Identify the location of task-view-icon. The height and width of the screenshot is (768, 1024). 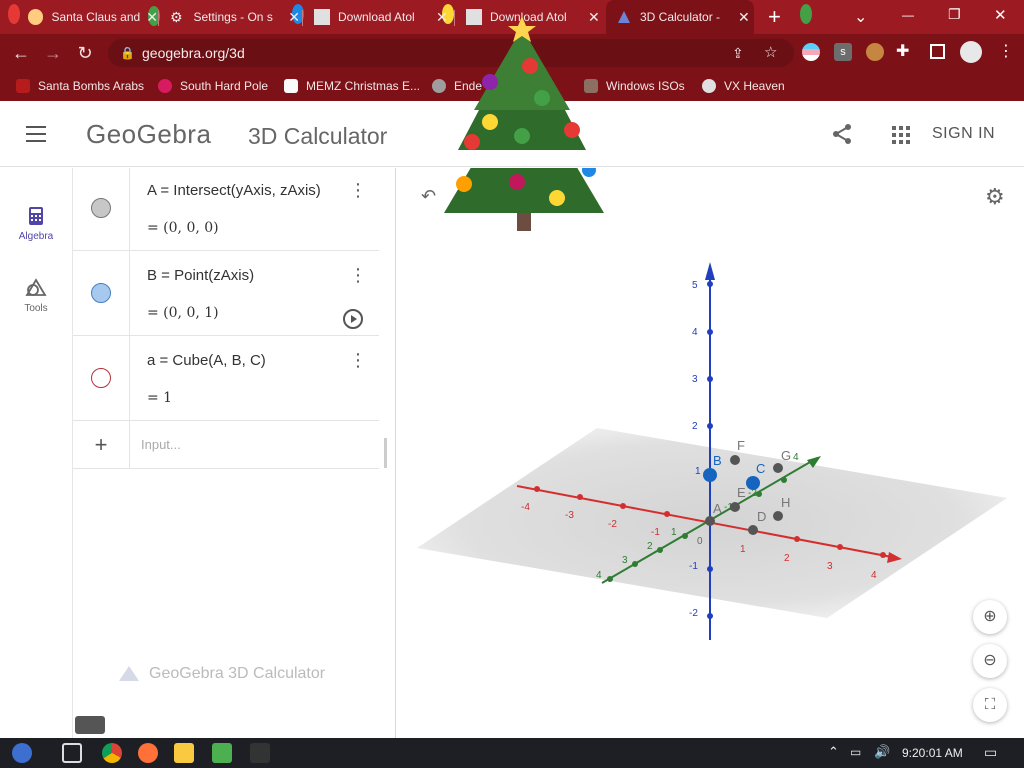
(72, 753).